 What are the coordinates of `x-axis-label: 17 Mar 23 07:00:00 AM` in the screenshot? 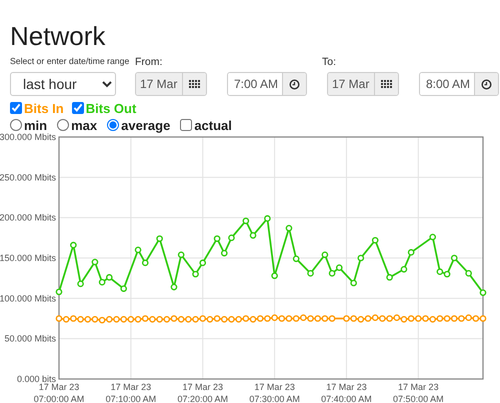 It's located at (59, 392).